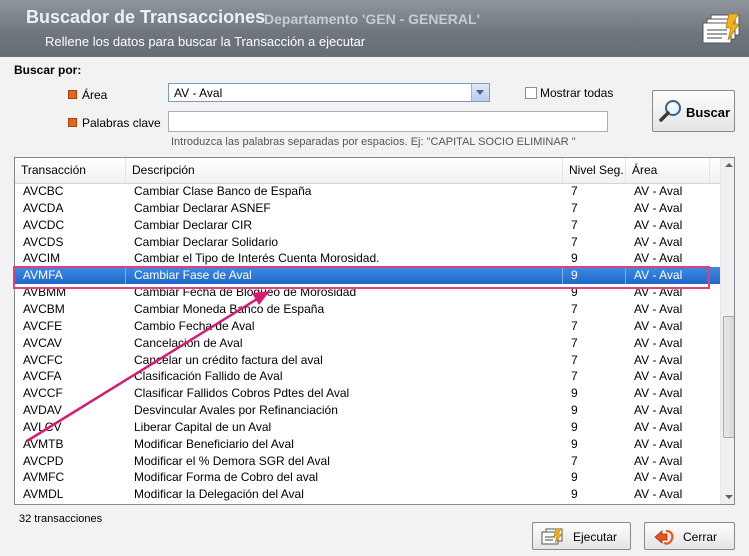  Describe the element at coordinates (388, 121) in the screenshot. I see `keywords-input` at that location.